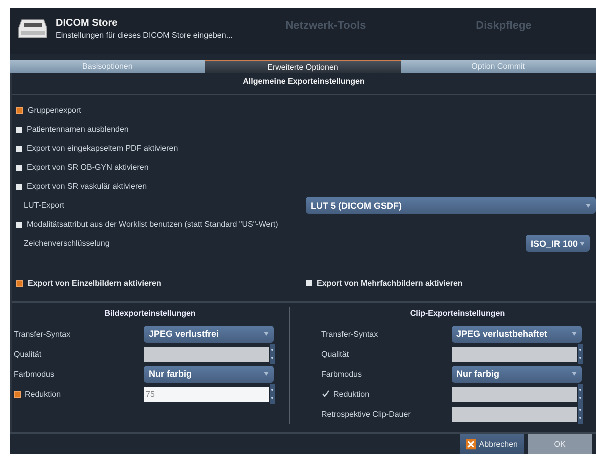 This screenshot has height=464, width=596. Describe the element at coordinates (78, 129) in the screenshot. I see `option-label: Patientennamen ausblenden` at that location.